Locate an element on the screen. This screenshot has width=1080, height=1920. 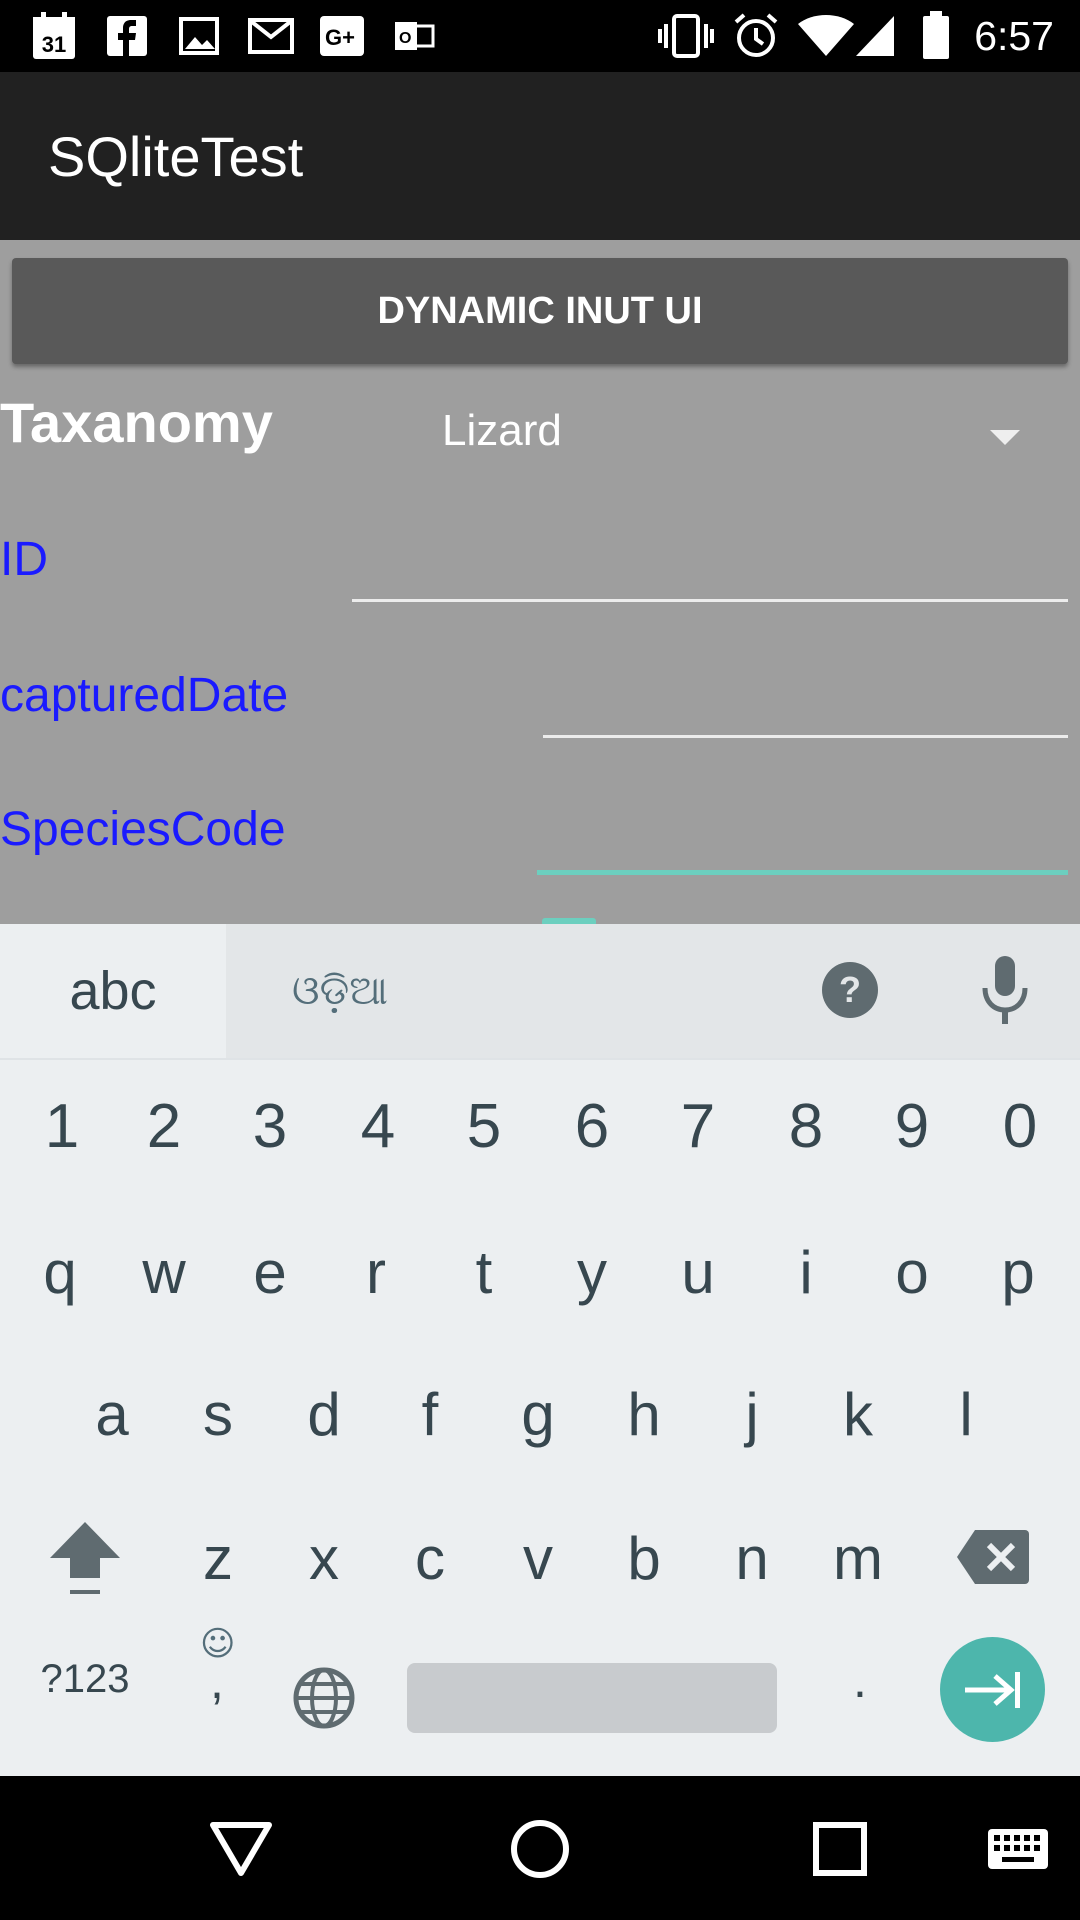
key-6: 6 is located at coordinates (592, 1126).